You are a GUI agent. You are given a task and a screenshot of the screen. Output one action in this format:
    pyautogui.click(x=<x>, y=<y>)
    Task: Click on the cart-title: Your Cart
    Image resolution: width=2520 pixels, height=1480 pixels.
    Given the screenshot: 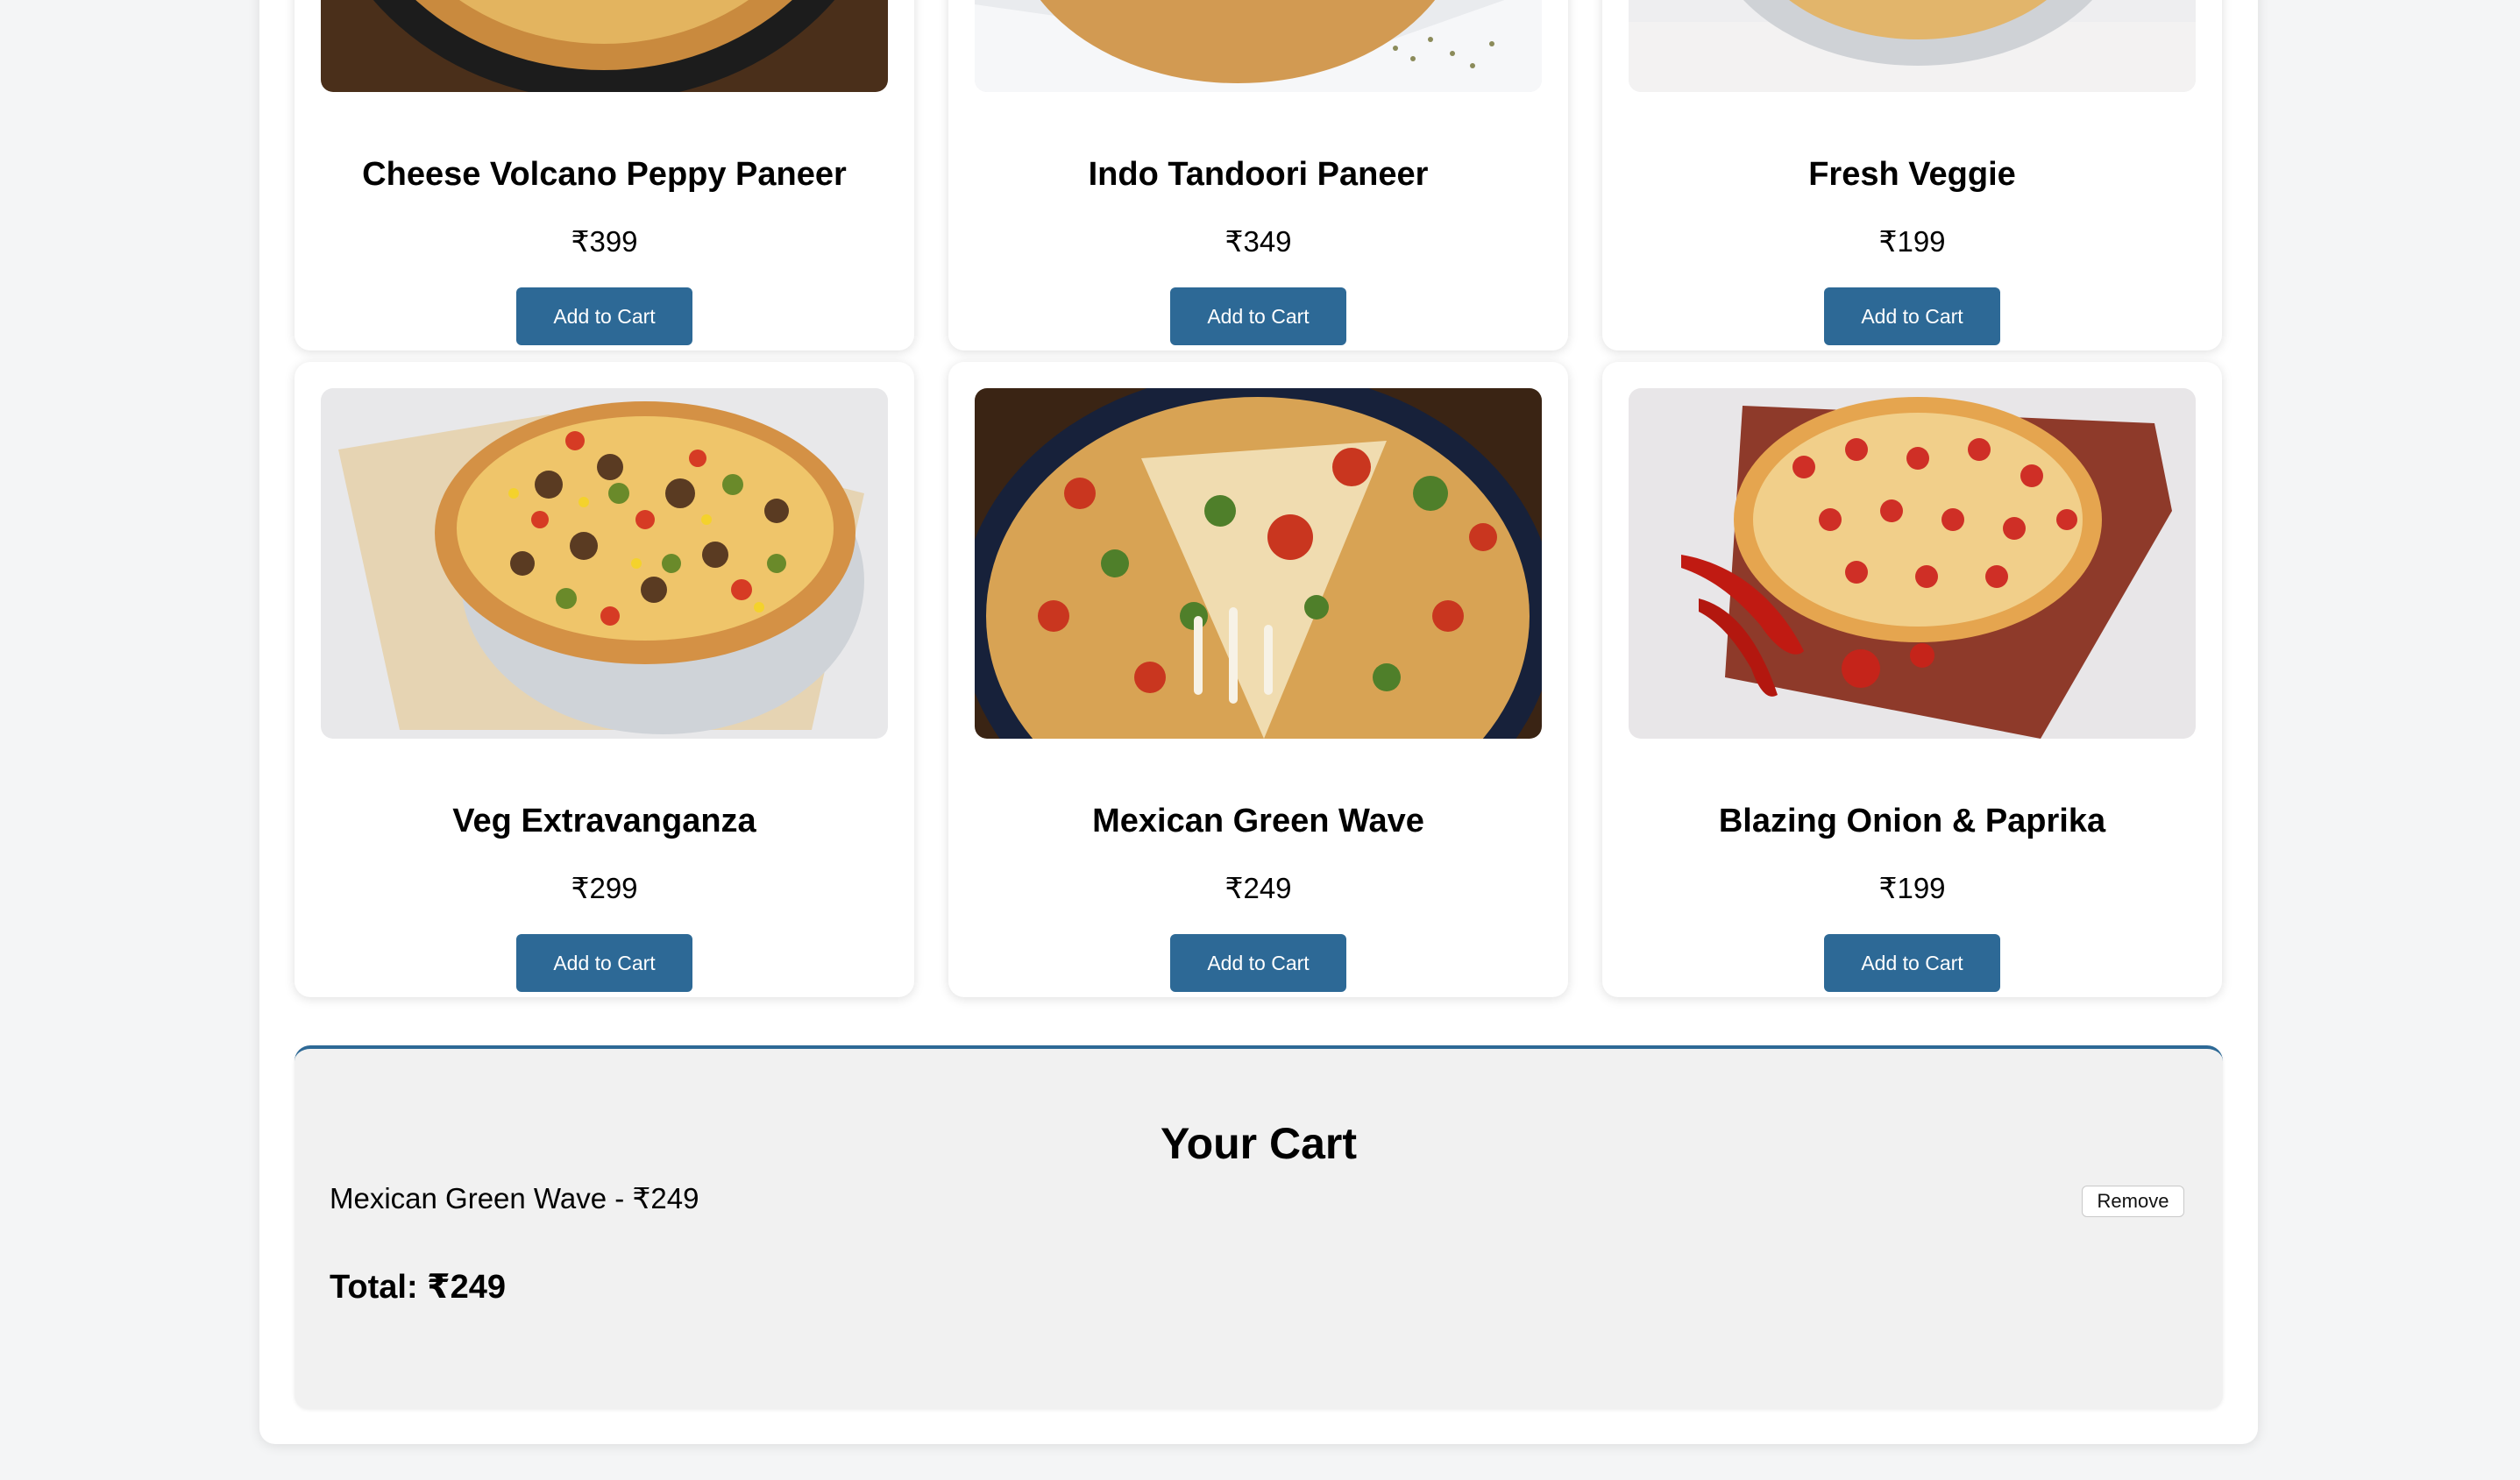 What is the action you would take?
    pyautogui.click(x=1259, y=1143)
    